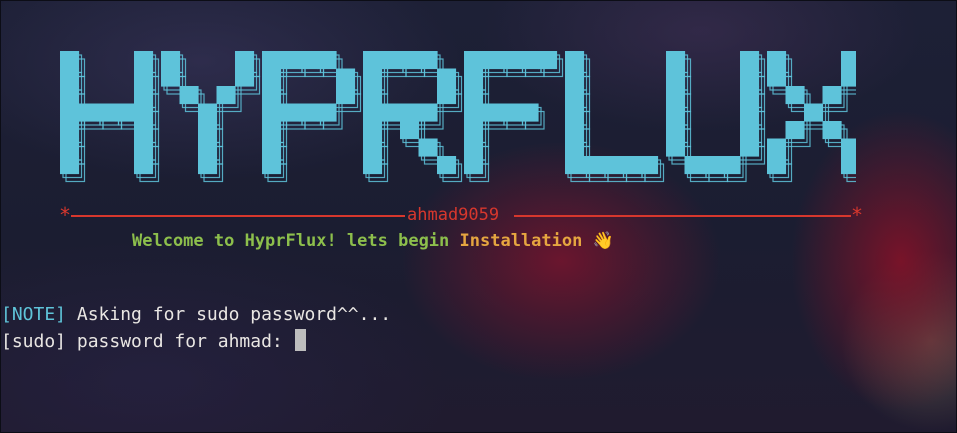 Image resolution: width=957 pixels, height=433 pixels. I want to click on banner-letter-u, so click(716, 117).